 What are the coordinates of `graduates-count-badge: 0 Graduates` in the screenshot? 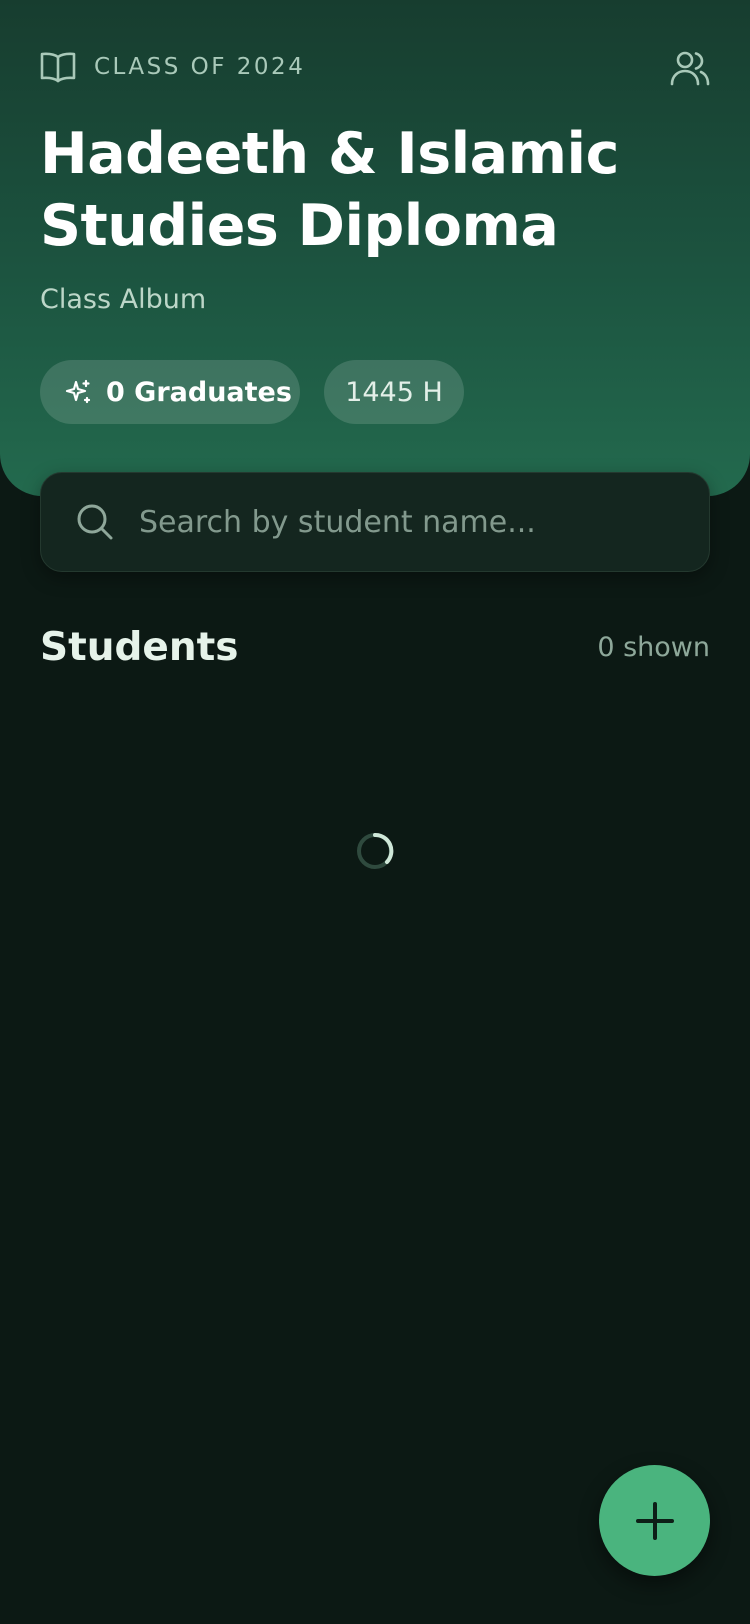 It's located at (170, 392).